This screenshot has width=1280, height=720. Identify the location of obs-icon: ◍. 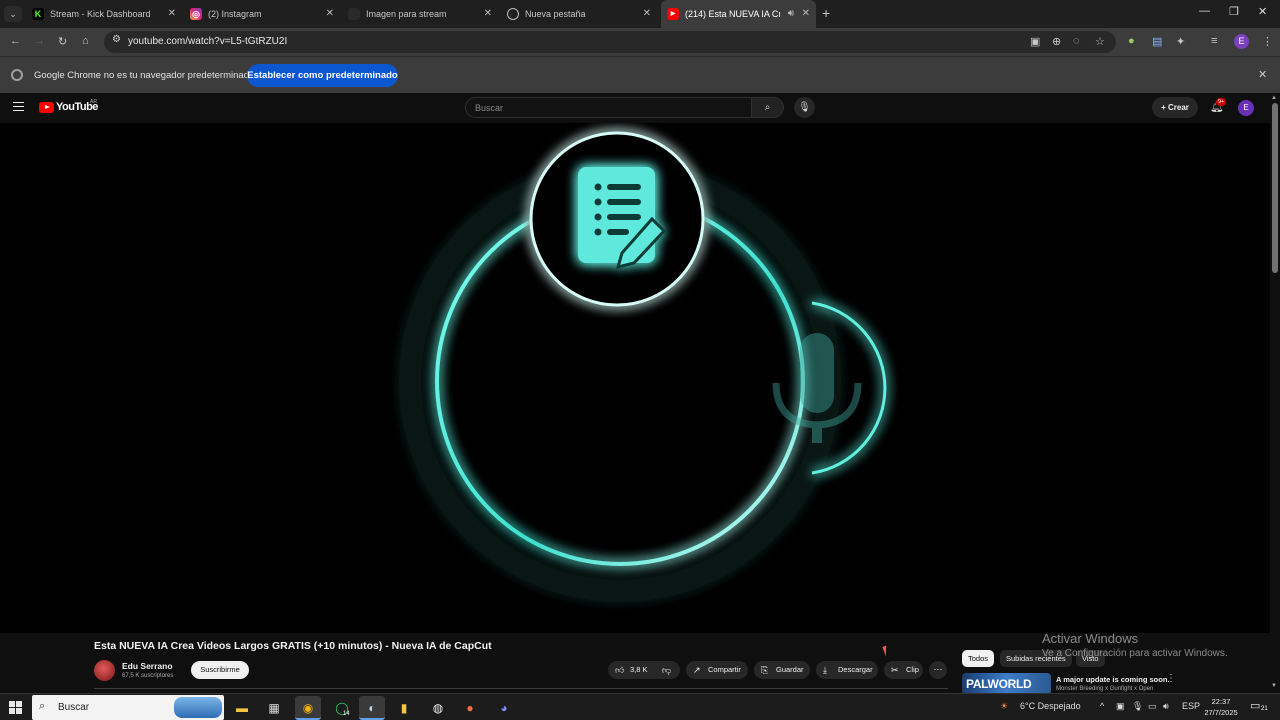
(438, 708).